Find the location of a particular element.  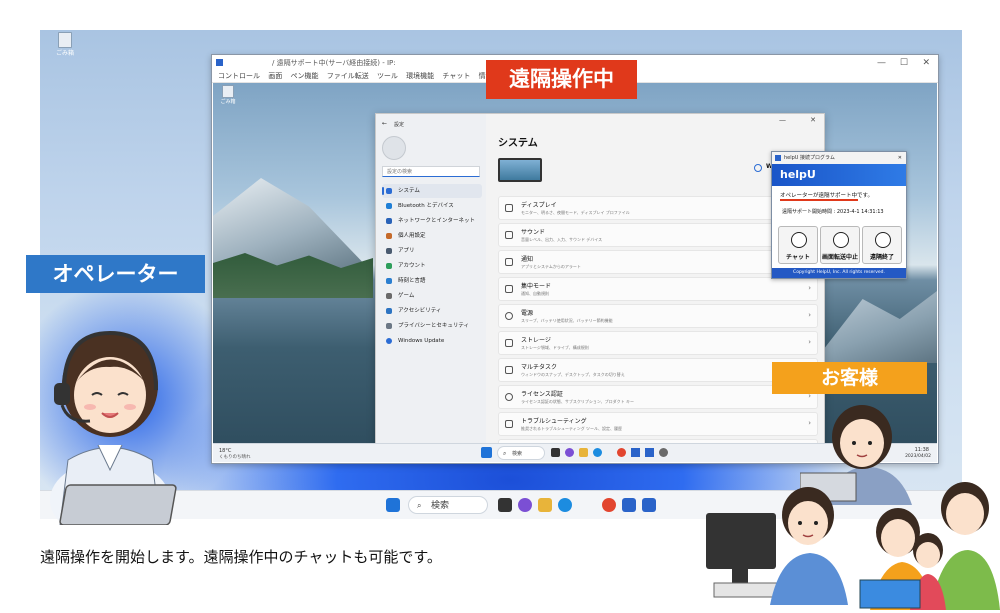

sidebar-item-privacy: プライバシーとセキュリティ is located at coordinates (432, 326).